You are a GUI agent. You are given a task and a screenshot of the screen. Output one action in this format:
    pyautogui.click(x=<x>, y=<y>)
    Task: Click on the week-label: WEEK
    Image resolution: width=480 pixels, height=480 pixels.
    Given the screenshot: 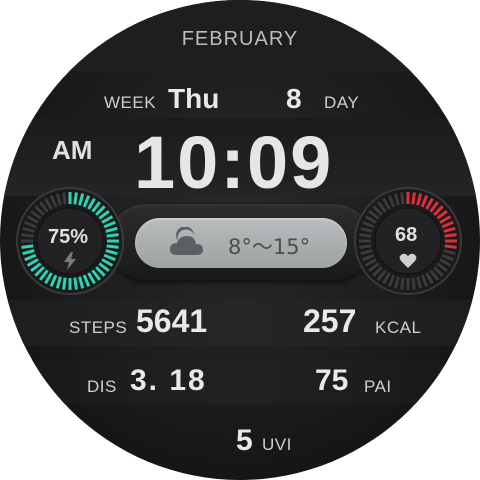 What is the action you would take?
    pyautogui.click(x=130, y=102)
    